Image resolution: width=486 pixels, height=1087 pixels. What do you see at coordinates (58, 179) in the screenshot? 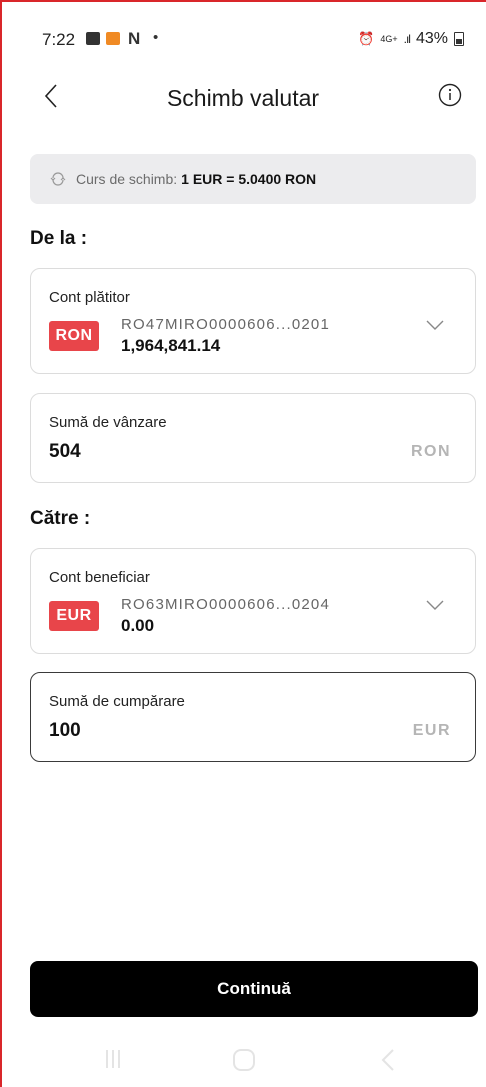
I see `refresh-icon` at bounding box center [58, 179].